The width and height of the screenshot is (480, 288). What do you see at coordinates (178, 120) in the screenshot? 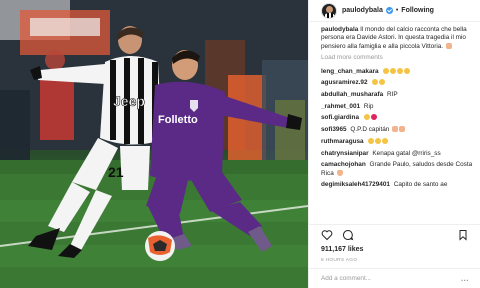
I see `jersey-sponsor-right: Folletto` at bounding box center [178, 120].